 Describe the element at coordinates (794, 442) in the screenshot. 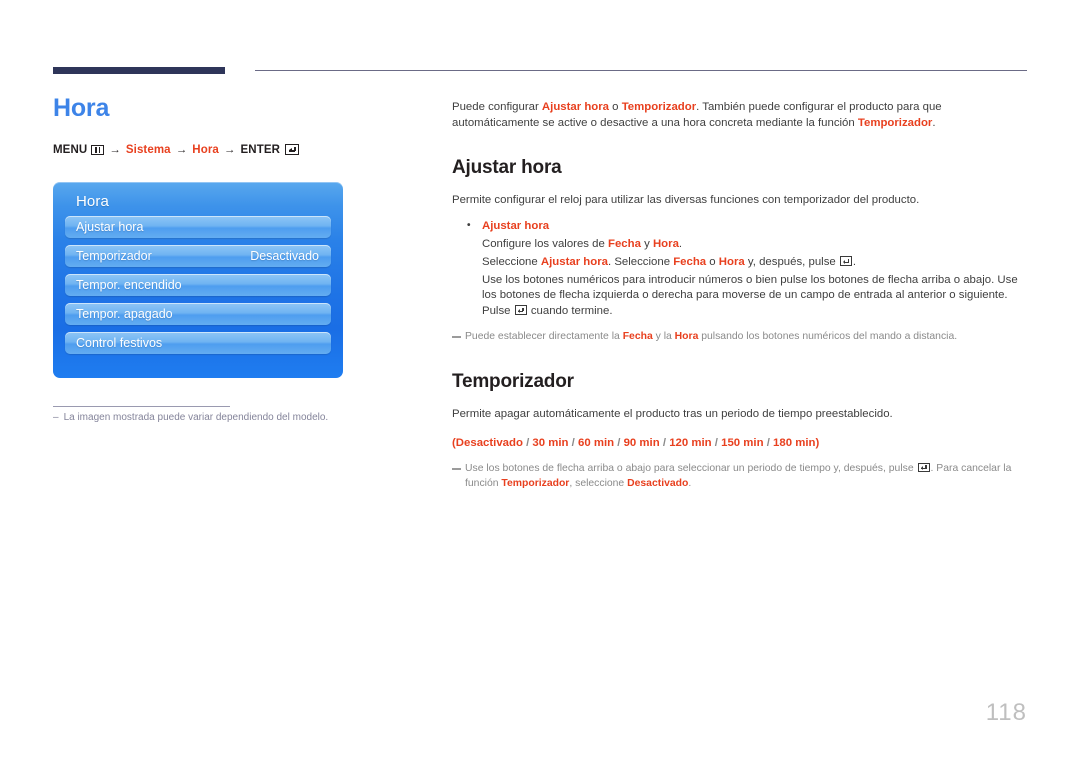

I see `option-6: 180 min` at that location.